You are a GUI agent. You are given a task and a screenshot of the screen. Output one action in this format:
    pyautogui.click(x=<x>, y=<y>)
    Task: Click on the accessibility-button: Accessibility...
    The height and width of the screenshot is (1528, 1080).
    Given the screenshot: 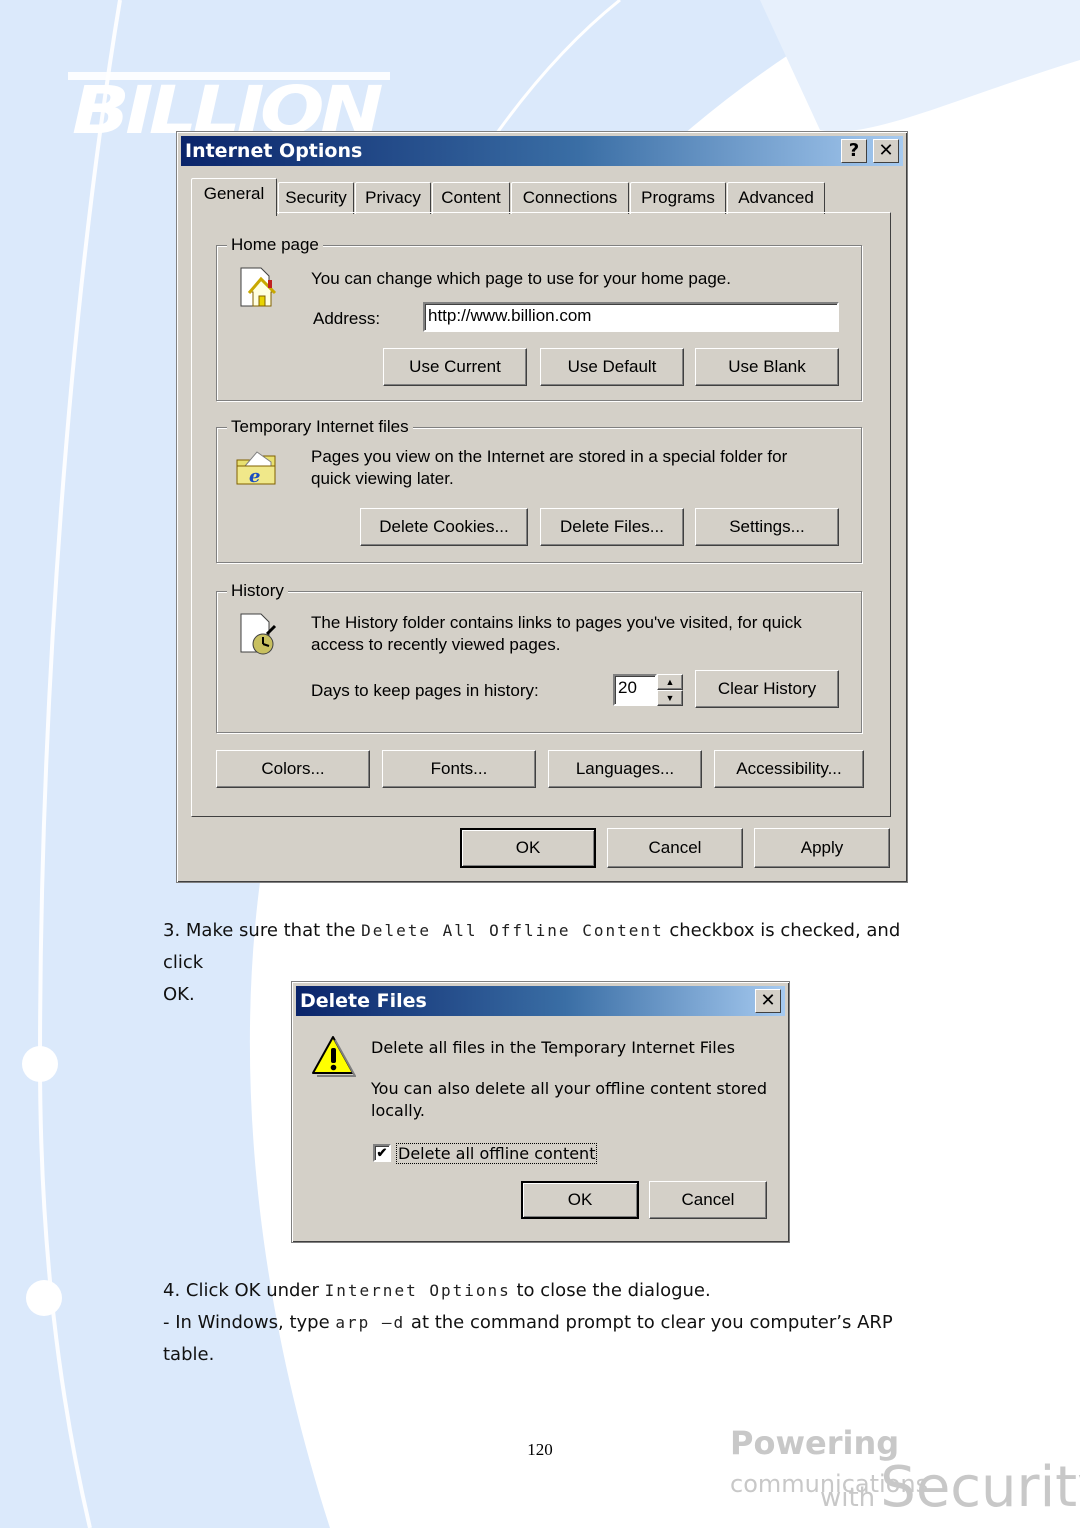 What is the action you would take?
    pyautogui.click(x=789, y=769)
    